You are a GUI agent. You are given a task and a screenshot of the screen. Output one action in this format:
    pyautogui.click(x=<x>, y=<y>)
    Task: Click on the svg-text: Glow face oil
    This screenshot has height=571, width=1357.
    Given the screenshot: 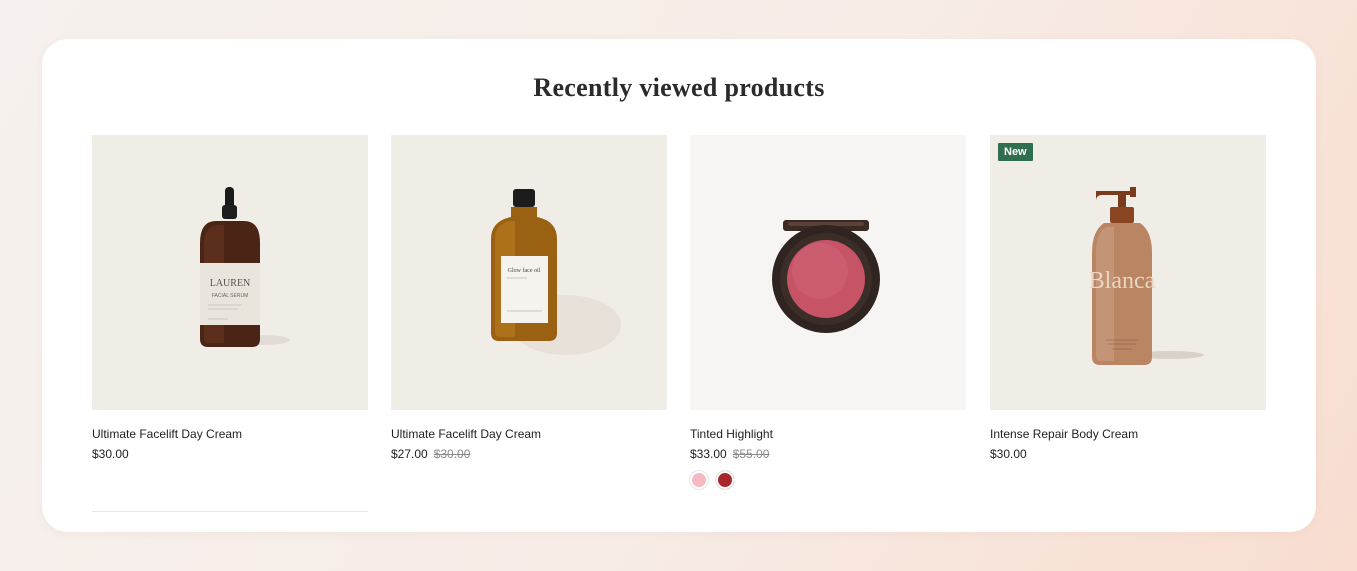 What is the action you would take?
    pyautogui.click(x=524, y=270)
    